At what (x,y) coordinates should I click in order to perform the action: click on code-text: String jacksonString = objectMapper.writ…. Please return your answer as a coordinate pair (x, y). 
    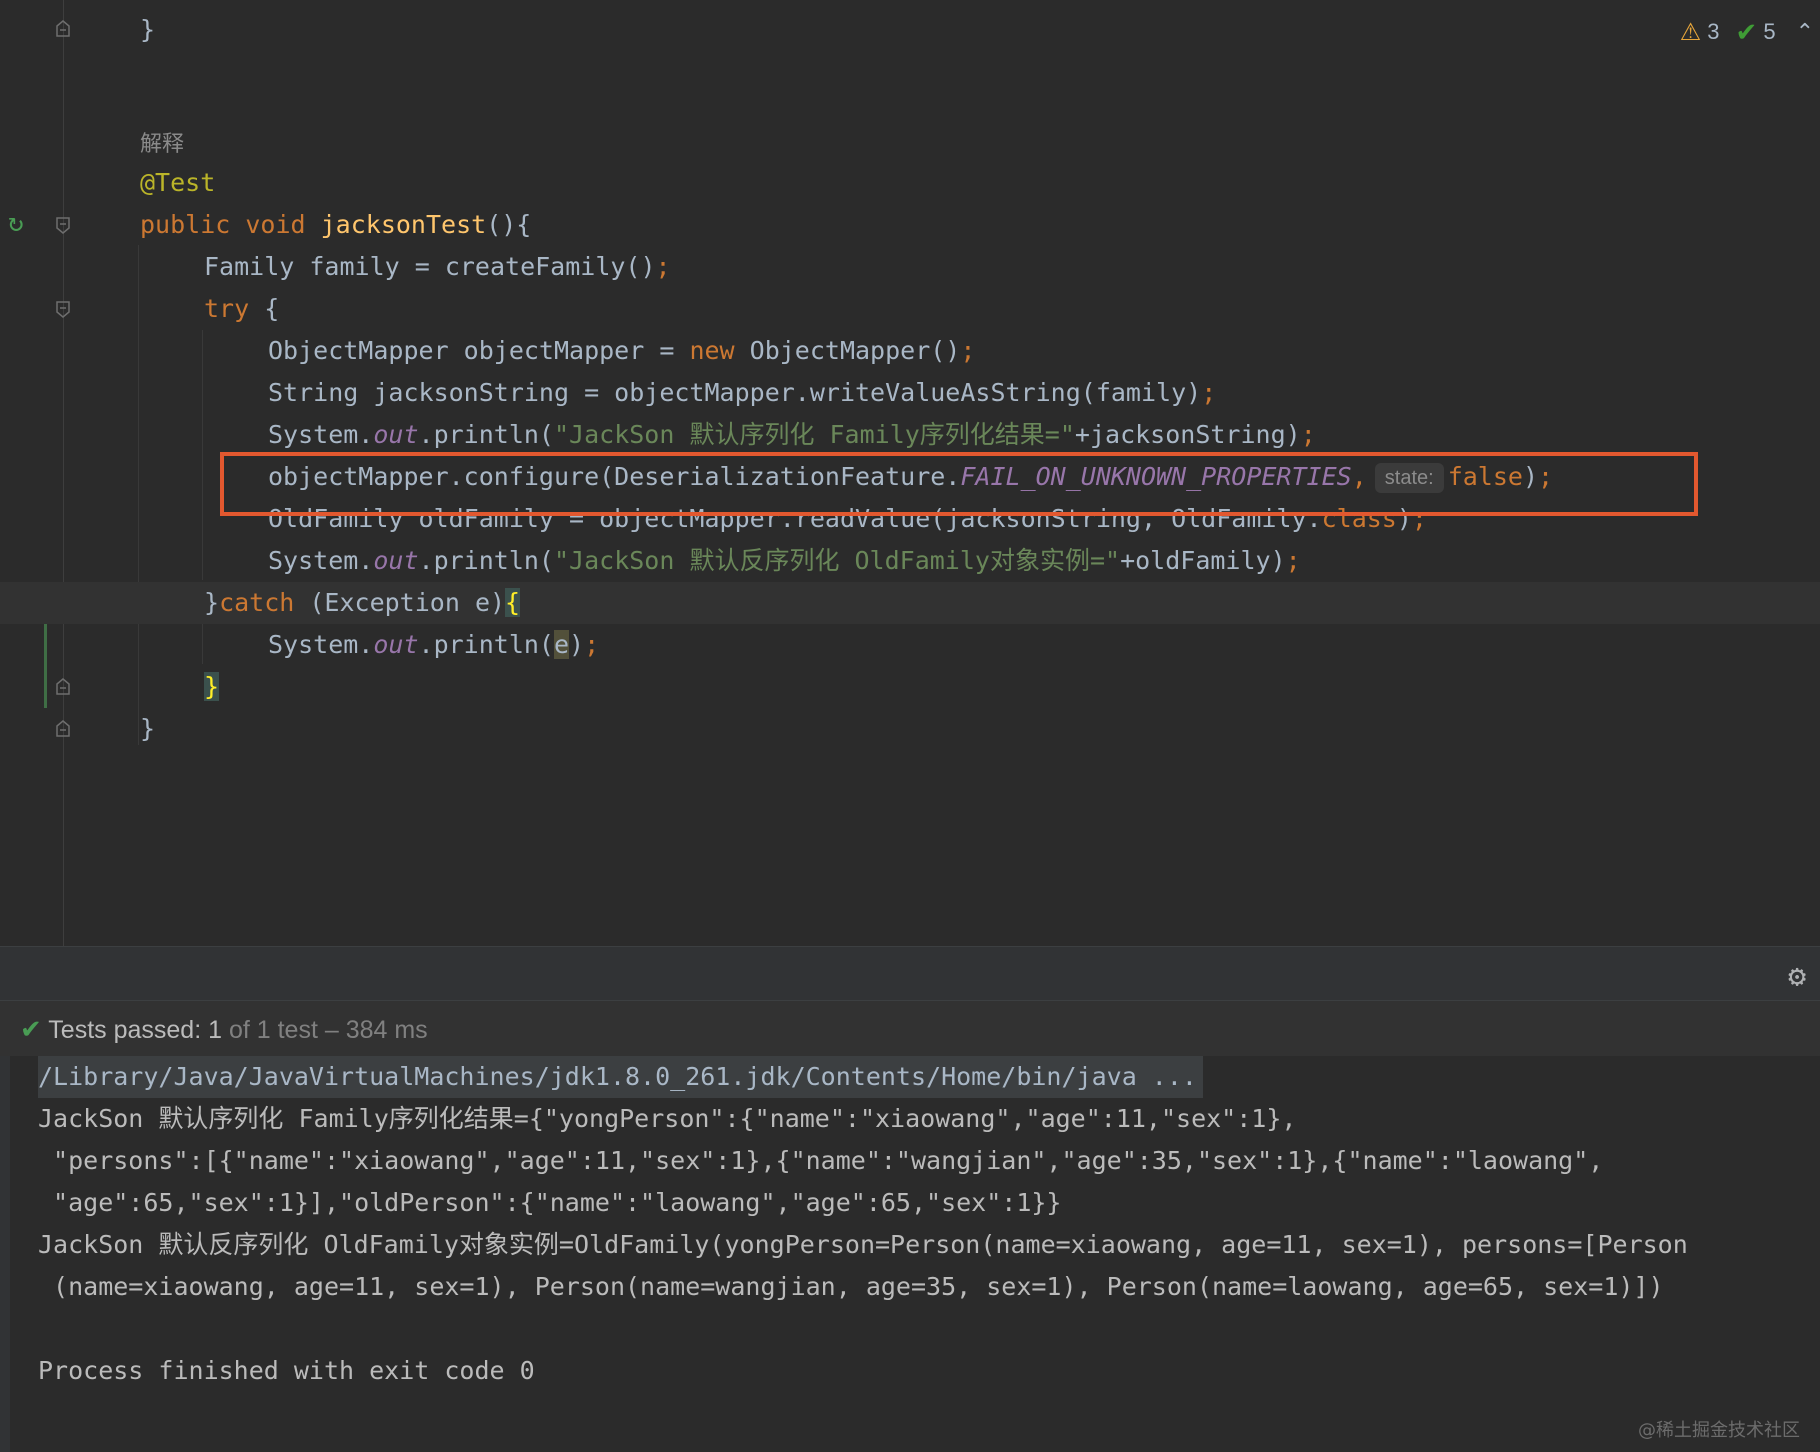
    Looking at the image, I should click on (735, 392).